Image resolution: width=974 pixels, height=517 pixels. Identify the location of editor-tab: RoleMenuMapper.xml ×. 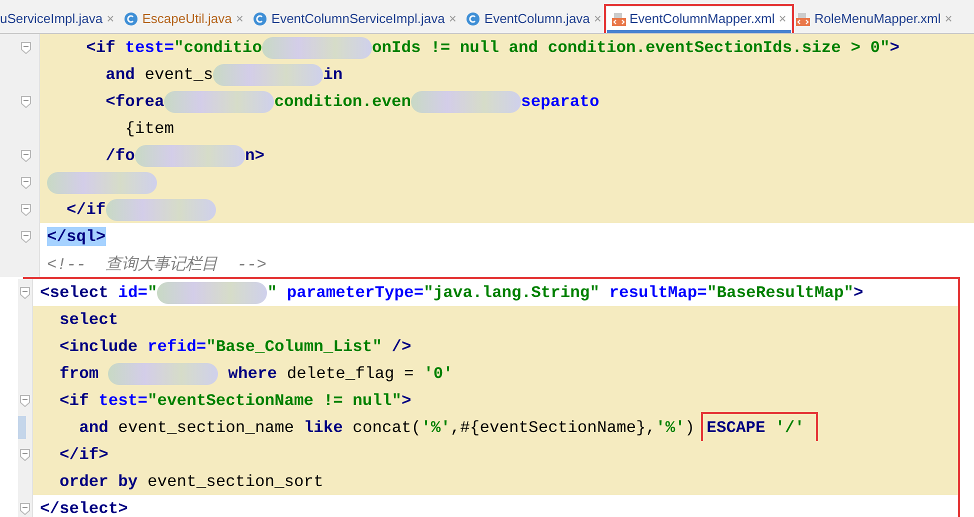
(874, 20).